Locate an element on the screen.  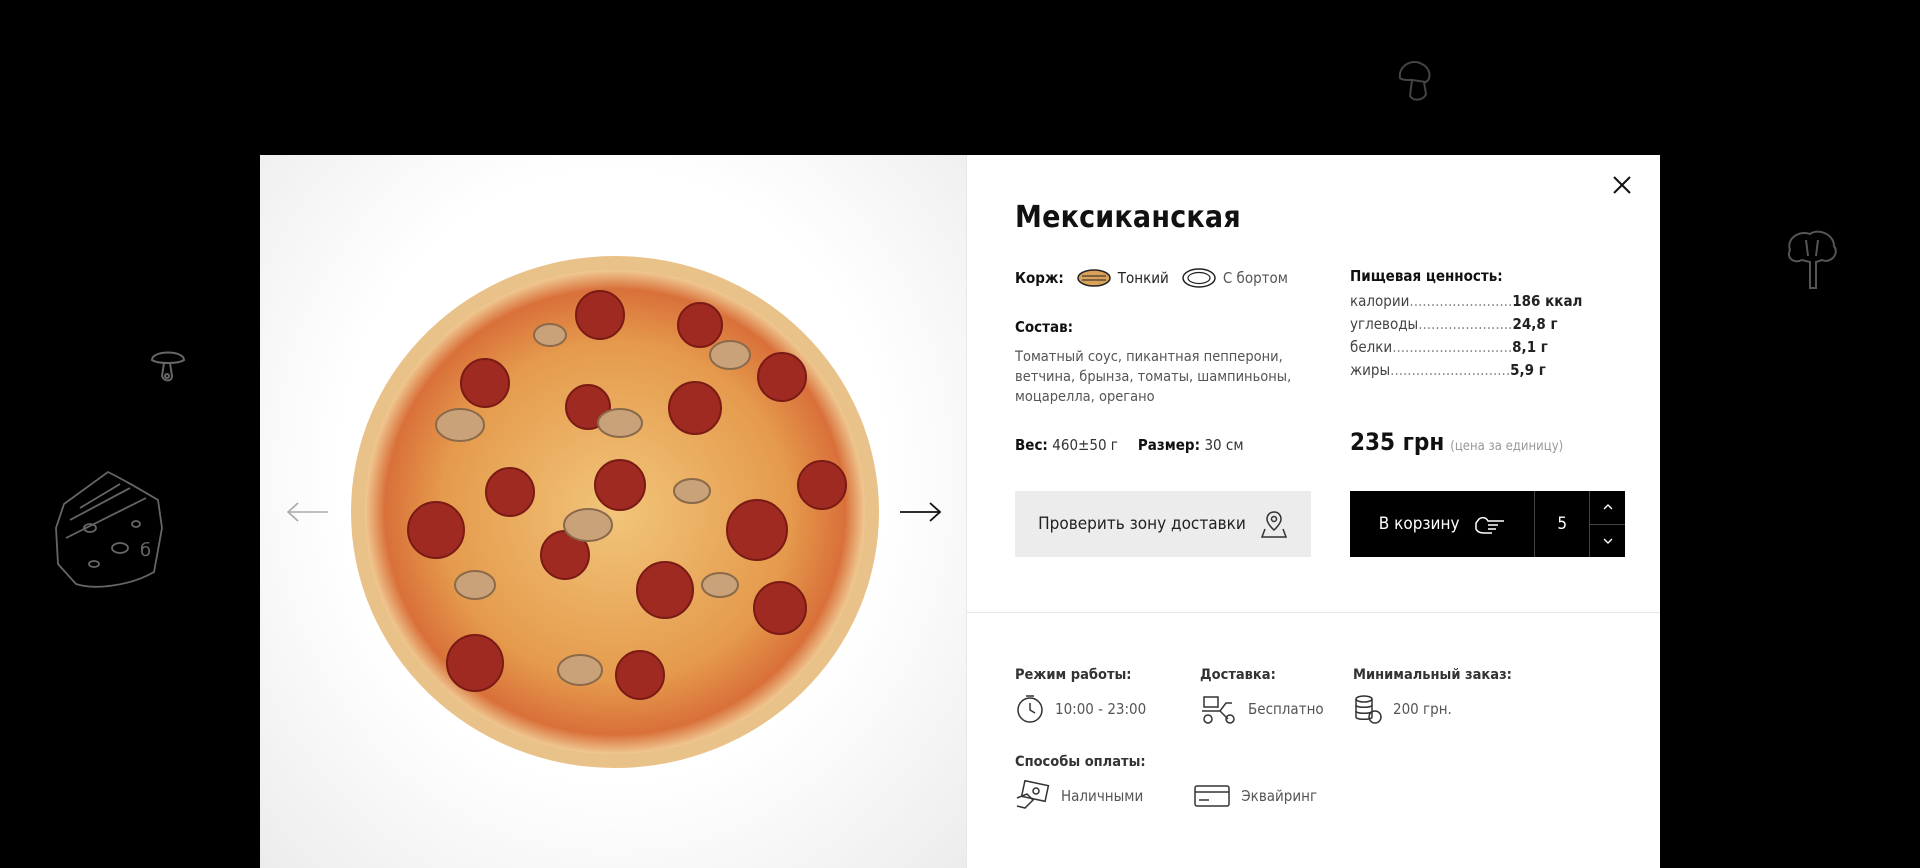
nutrition-value: 24,8 г is located at coordinates (1535, 324).